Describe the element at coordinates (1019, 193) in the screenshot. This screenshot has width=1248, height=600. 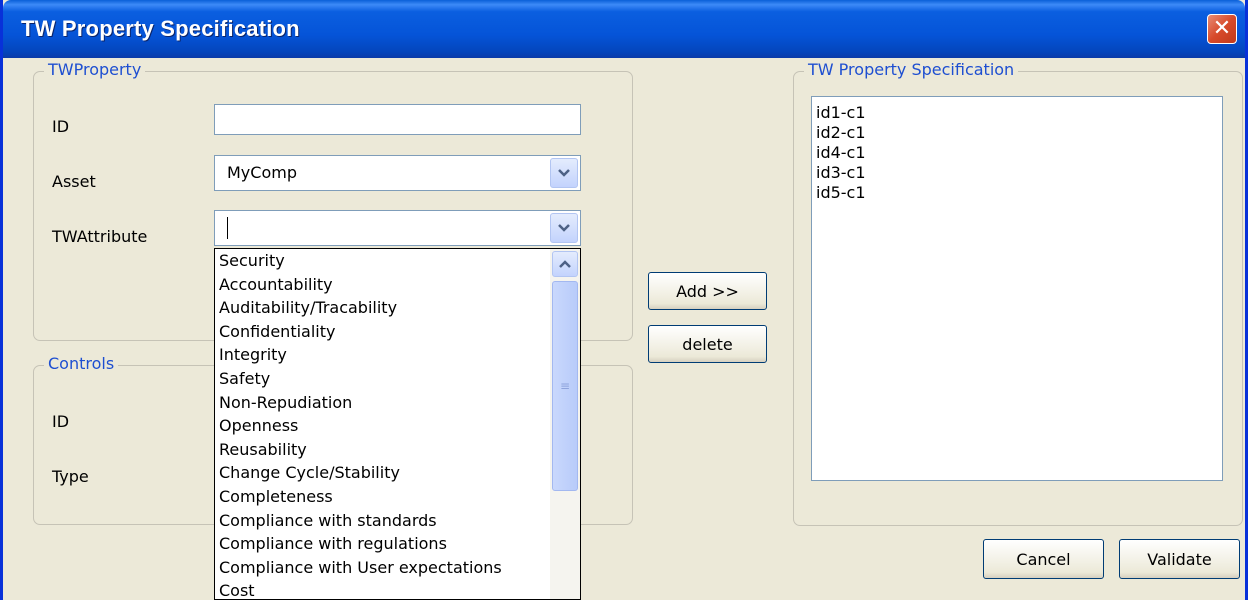
I see `list-item: id5-c1` at that location.